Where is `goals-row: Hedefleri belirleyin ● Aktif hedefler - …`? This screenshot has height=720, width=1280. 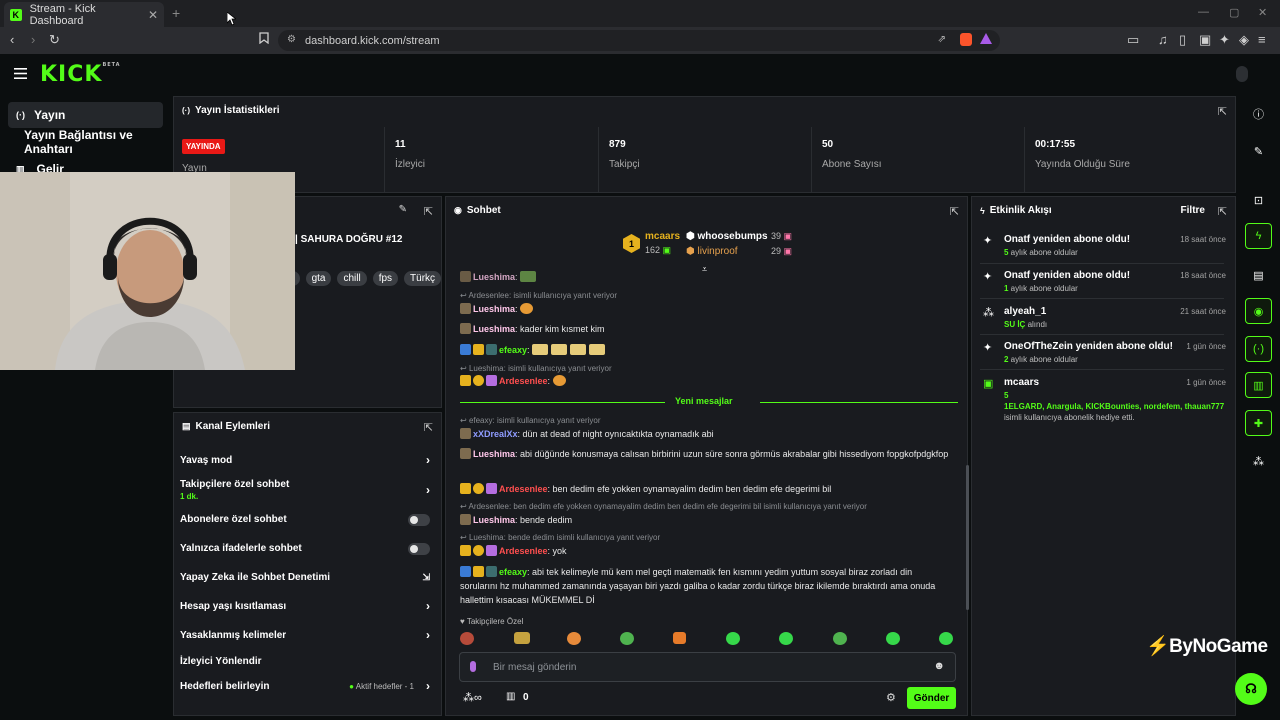
goals-row: Hedefleri belirleyin ● Aktif hedefler - … is located at coordinates (308, 686).